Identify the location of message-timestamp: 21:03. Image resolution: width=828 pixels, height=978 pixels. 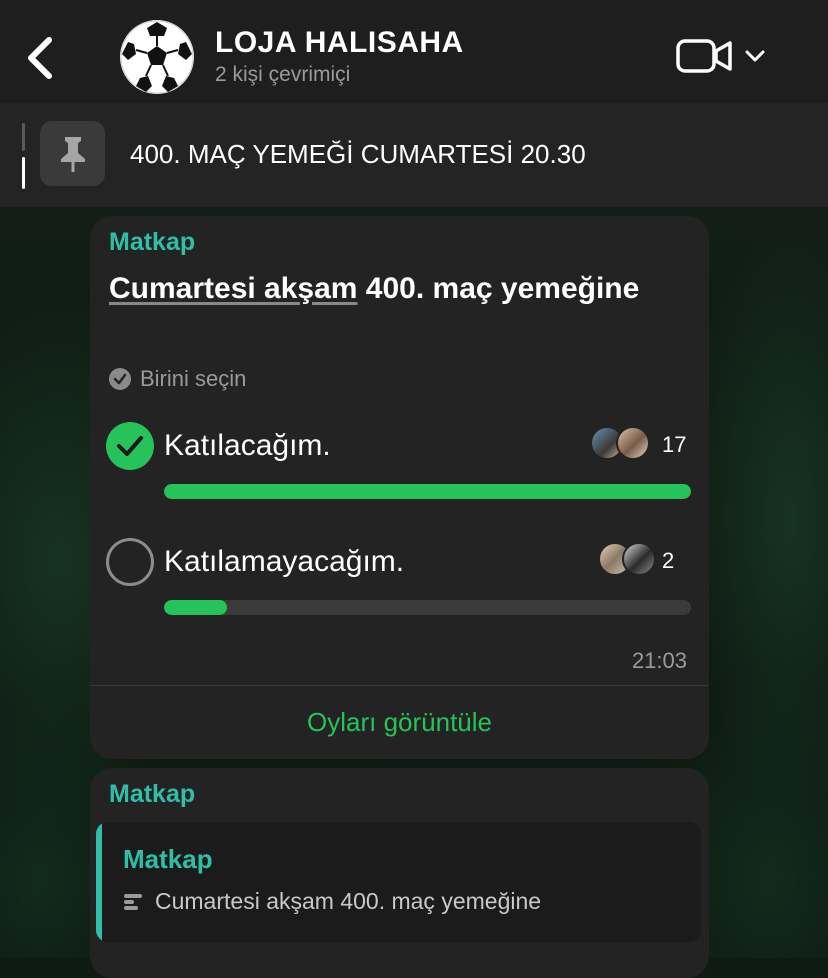
(659, 660).